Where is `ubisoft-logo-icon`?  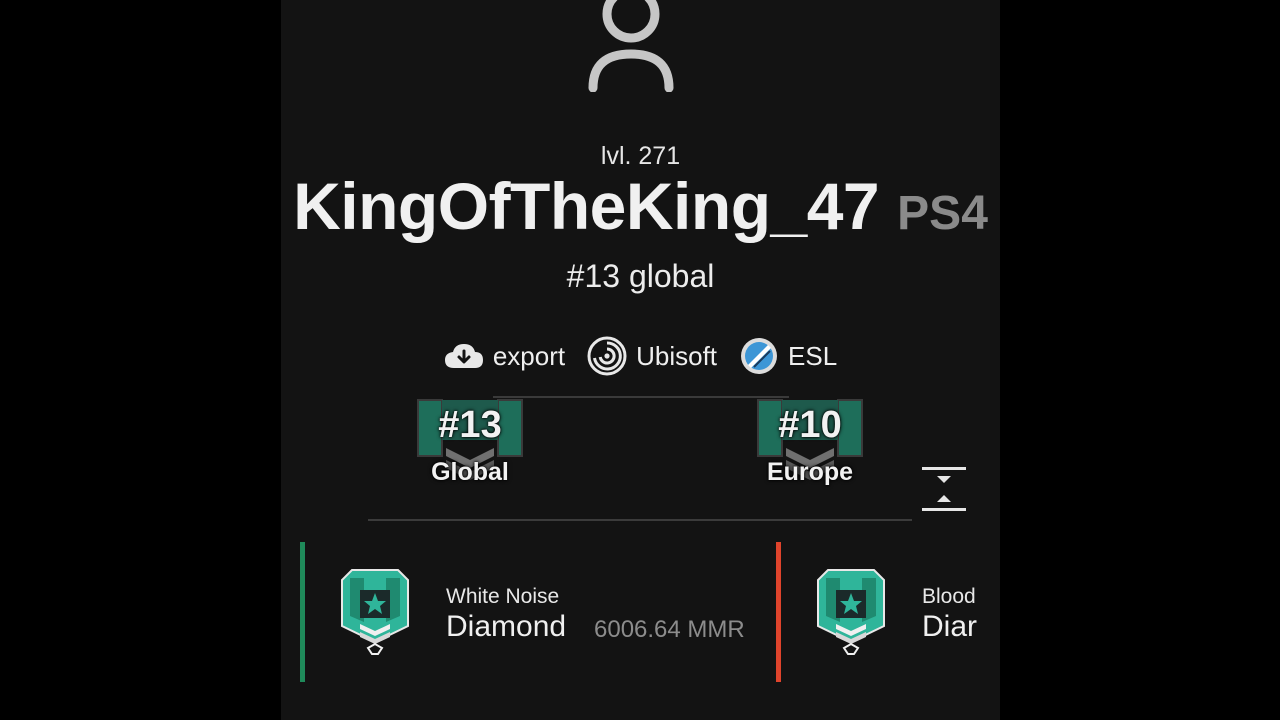 ubisoft-logo-icon is located at coordinates (607, 356).